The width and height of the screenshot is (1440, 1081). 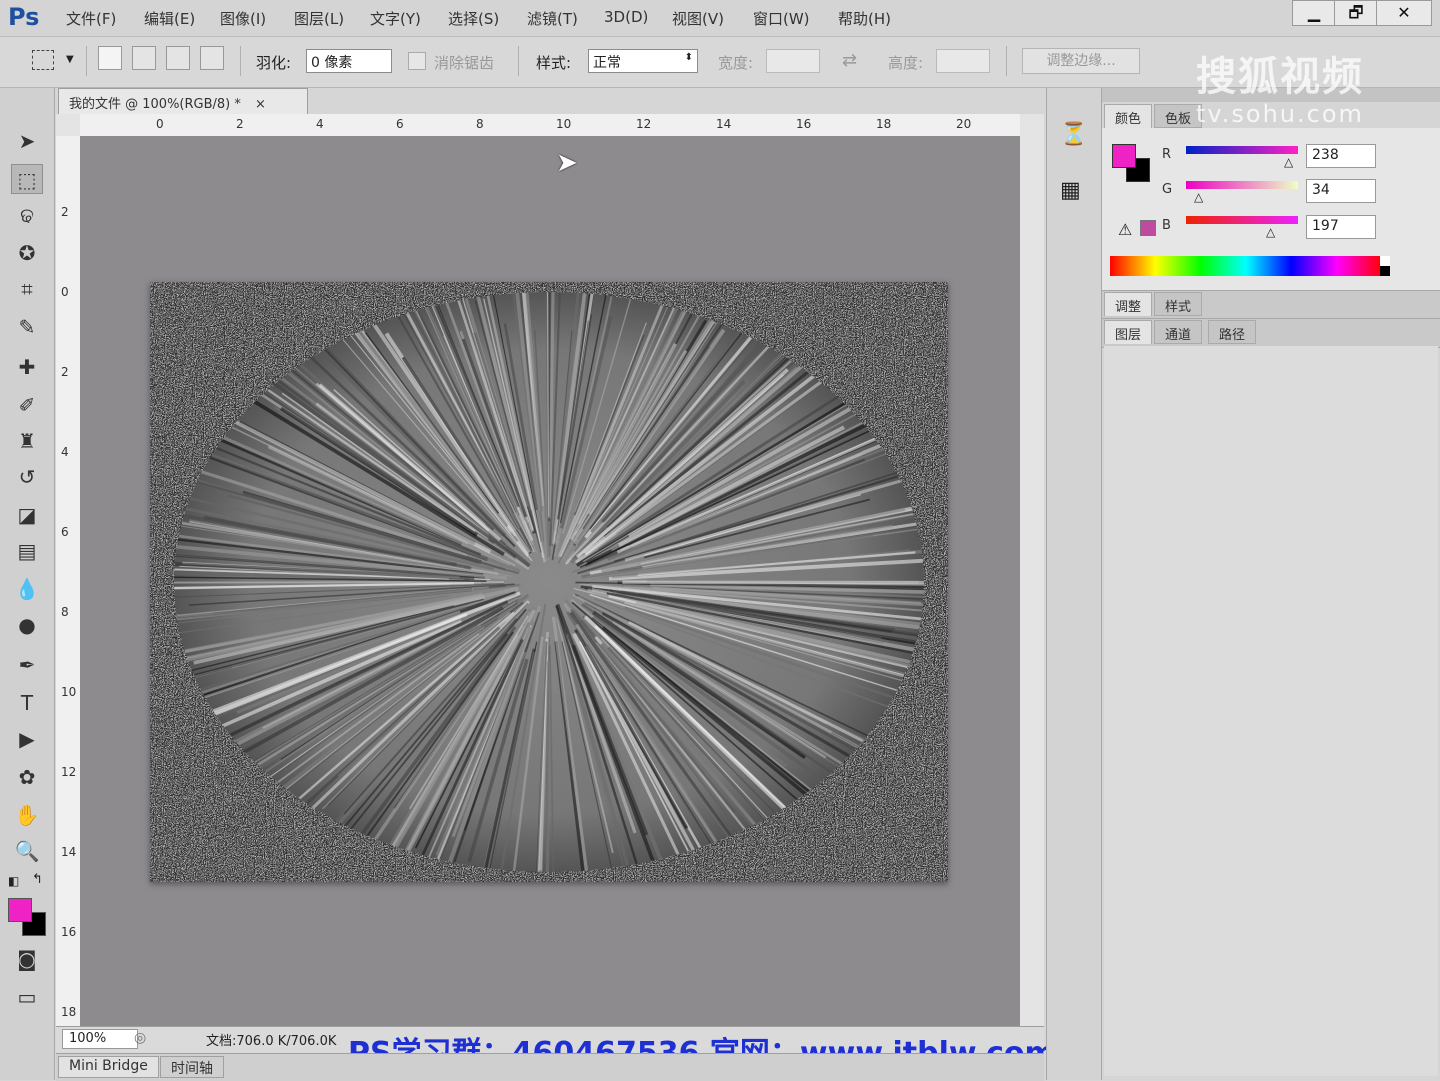 I want to click on swap-icon: ⇄, so click(x=849, y=60).